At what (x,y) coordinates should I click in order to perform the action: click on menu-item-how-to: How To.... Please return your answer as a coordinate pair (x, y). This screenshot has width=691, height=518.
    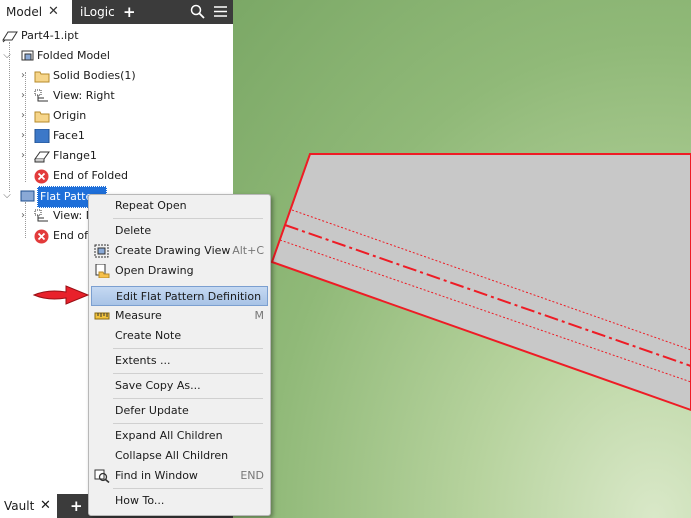
    Looking at the image, I should click on (179, 501).